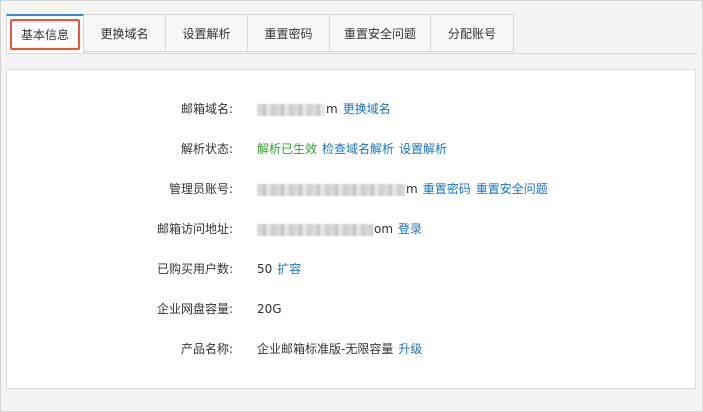 This screenshot has width=703, height=412. What do you see at coordinates (447, 189) in the screenshot?
I see `reset-password-link: 重置密码` at bounding box center [447, 189].